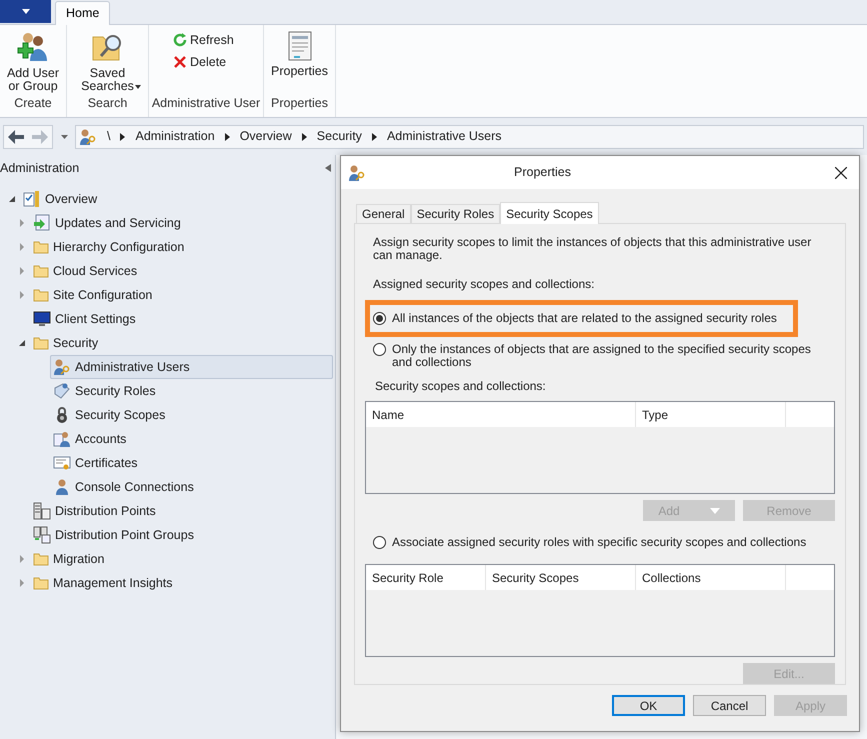  What do you see at coordinates (549, 213) in the screenshot?
I see `dialog-tab: Security Scopes` at bounding box center [549, 213].